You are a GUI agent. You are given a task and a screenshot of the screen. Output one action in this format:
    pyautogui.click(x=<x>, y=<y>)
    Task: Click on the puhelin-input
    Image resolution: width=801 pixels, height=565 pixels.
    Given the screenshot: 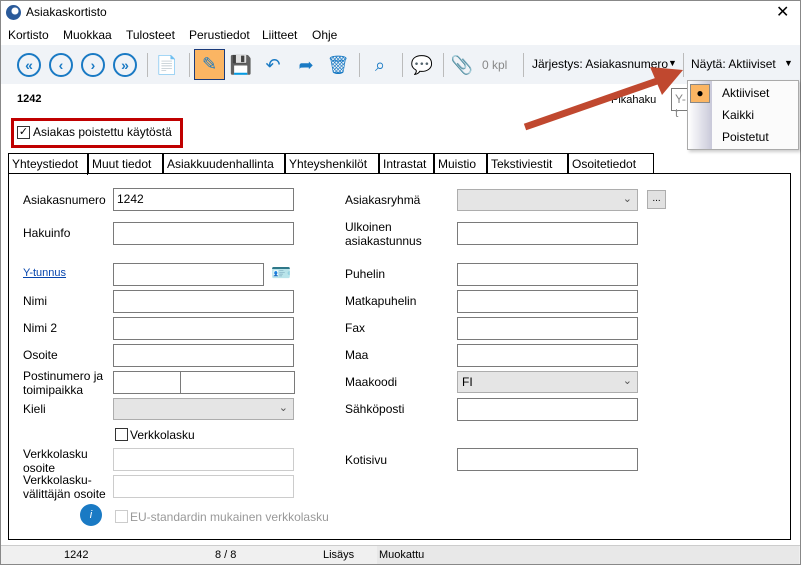 What is the action you would take?
    pyautogui.click(x=547, y=274)
    